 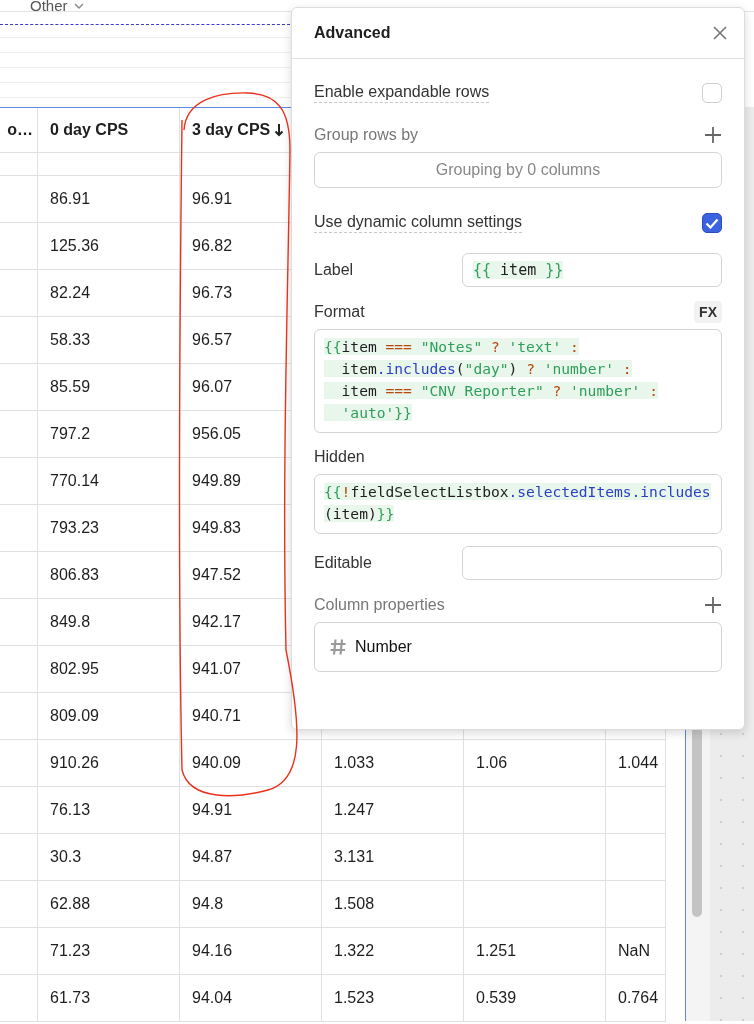 I want to click on table-cell: 94.8, so click(x=251, y=904).